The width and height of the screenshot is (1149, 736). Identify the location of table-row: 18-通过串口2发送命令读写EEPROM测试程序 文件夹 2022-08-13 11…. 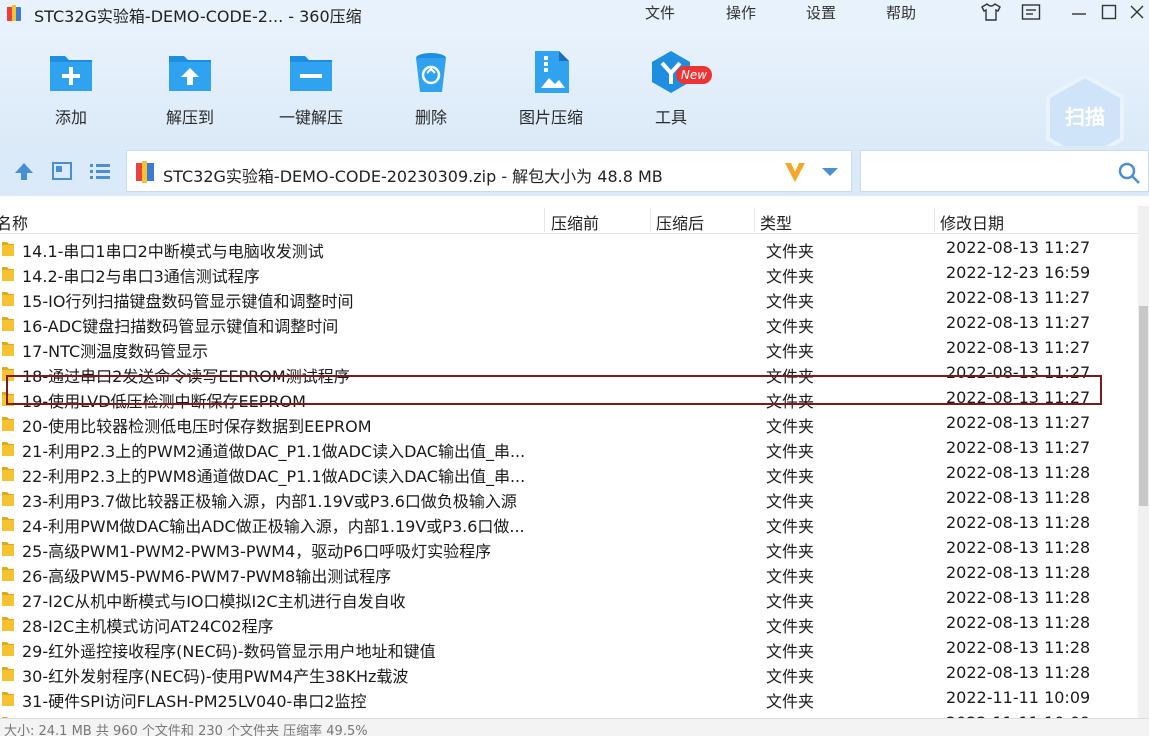
(569, 373).